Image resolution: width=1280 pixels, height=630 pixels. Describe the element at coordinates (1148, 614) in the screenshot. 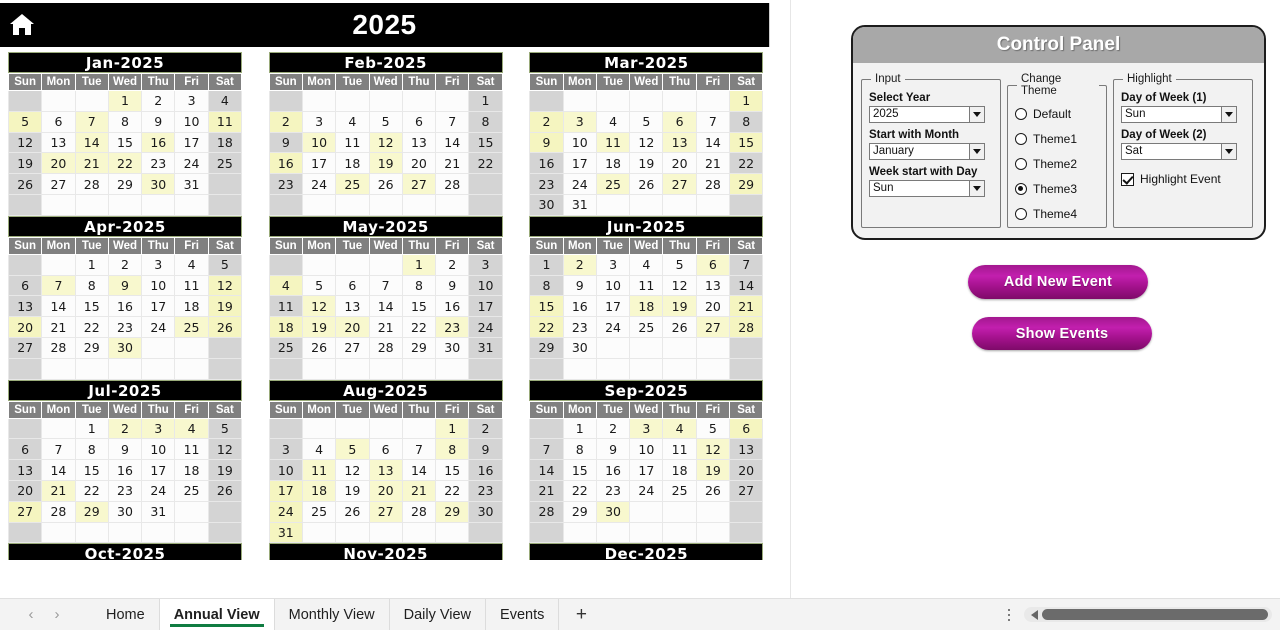

I see `horizontal-scrollbar` at that location.